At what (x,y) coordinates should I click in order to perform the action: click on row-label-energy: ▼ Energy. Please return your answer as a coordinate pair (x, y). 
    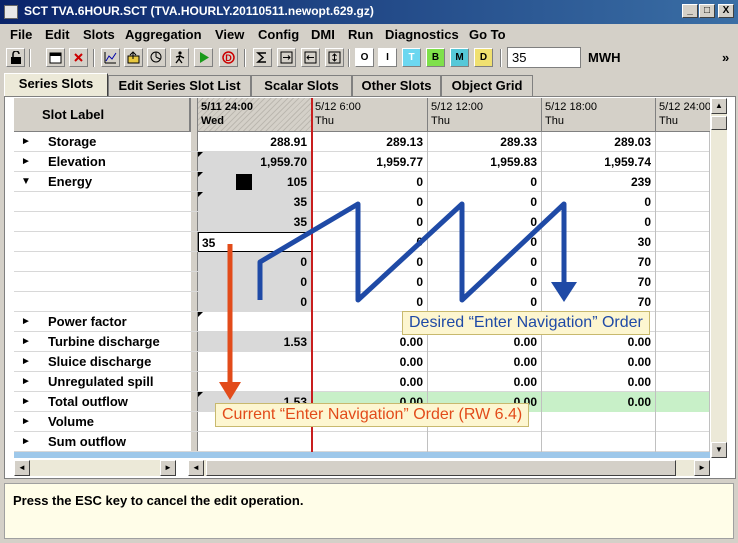
    Looking at the image, I should click on (102, 182).